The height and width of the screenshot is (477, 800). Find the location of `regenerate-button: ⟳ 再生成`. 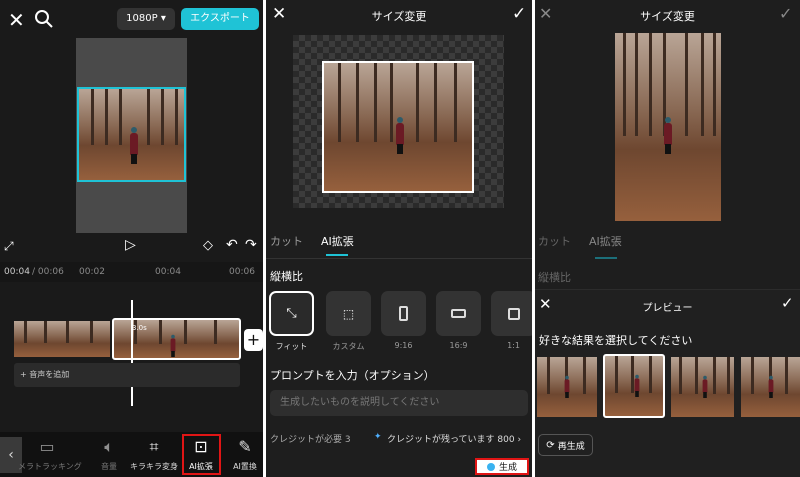

regenerate-button: ⟳ 再生成 is located at coordinates (565, 445).